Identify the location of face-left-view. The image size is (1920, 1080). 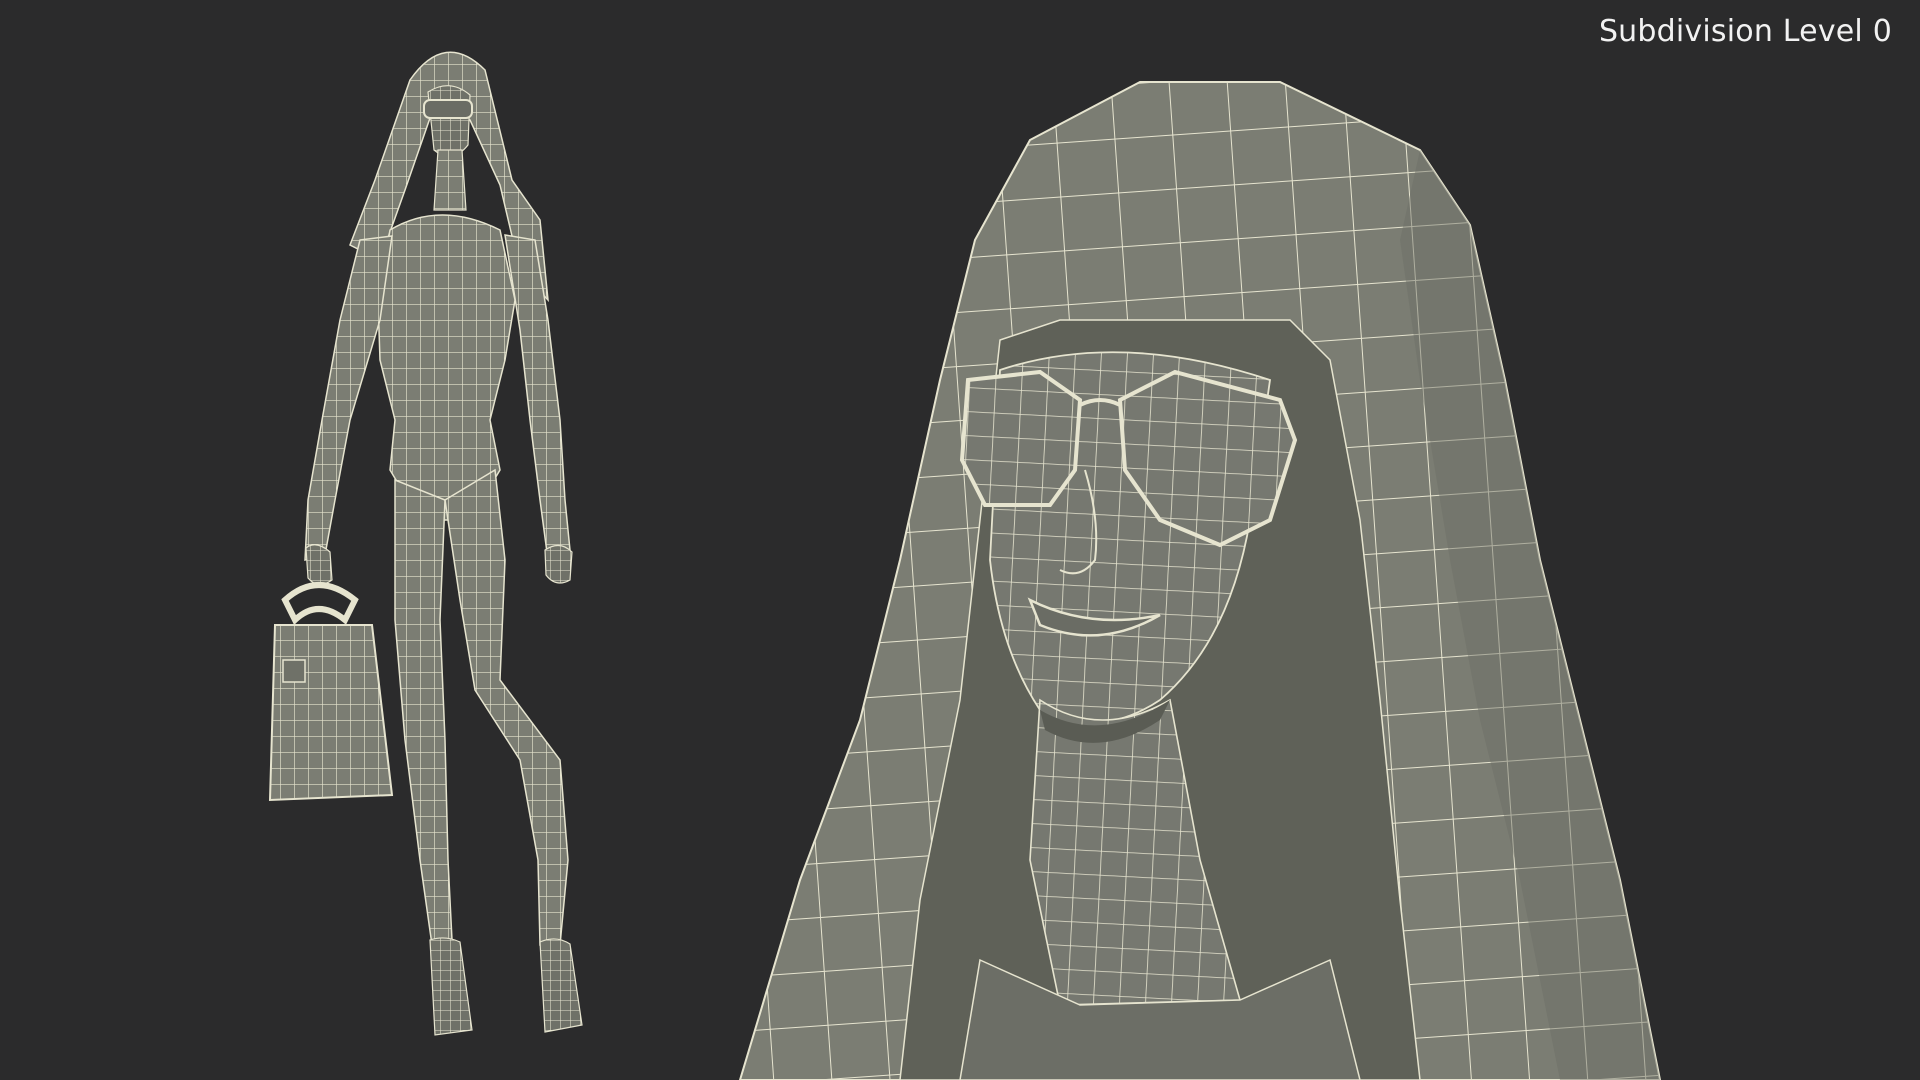
(449, 121).